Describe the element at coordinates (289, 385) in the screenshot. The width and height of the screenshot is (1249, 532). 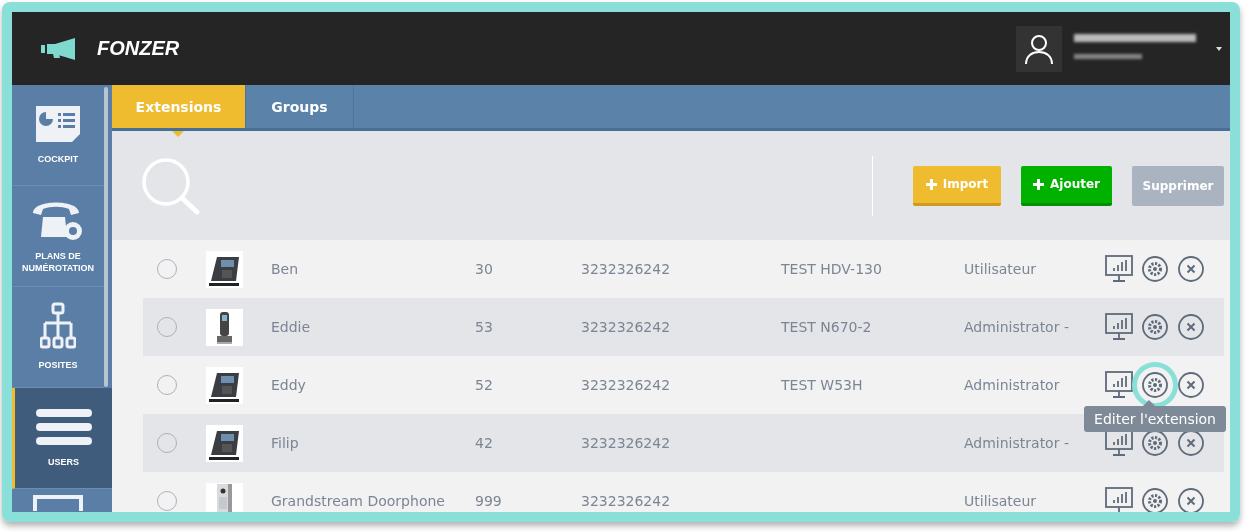
I see `extension-name: Eddy` at that location.